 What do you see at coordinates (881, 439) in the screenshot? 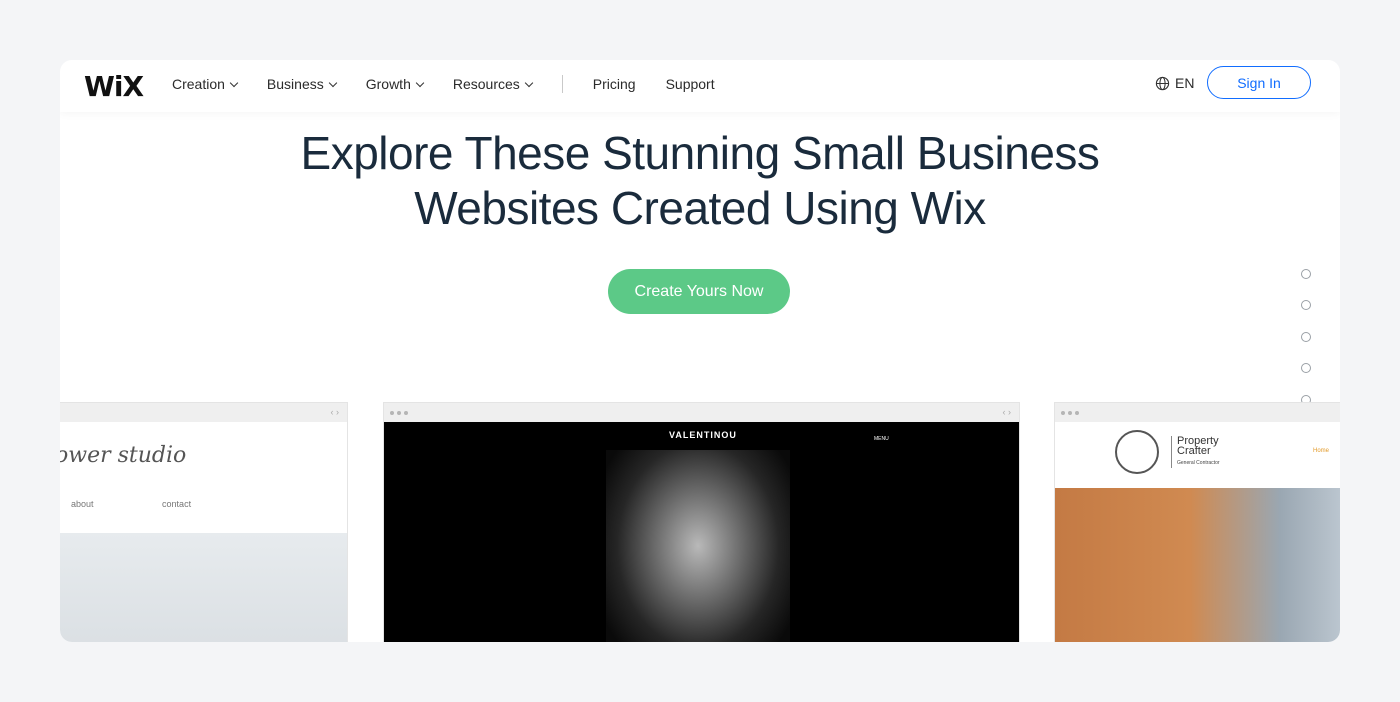
I see `site-menu: MENU` at bounding box center [881, 439].